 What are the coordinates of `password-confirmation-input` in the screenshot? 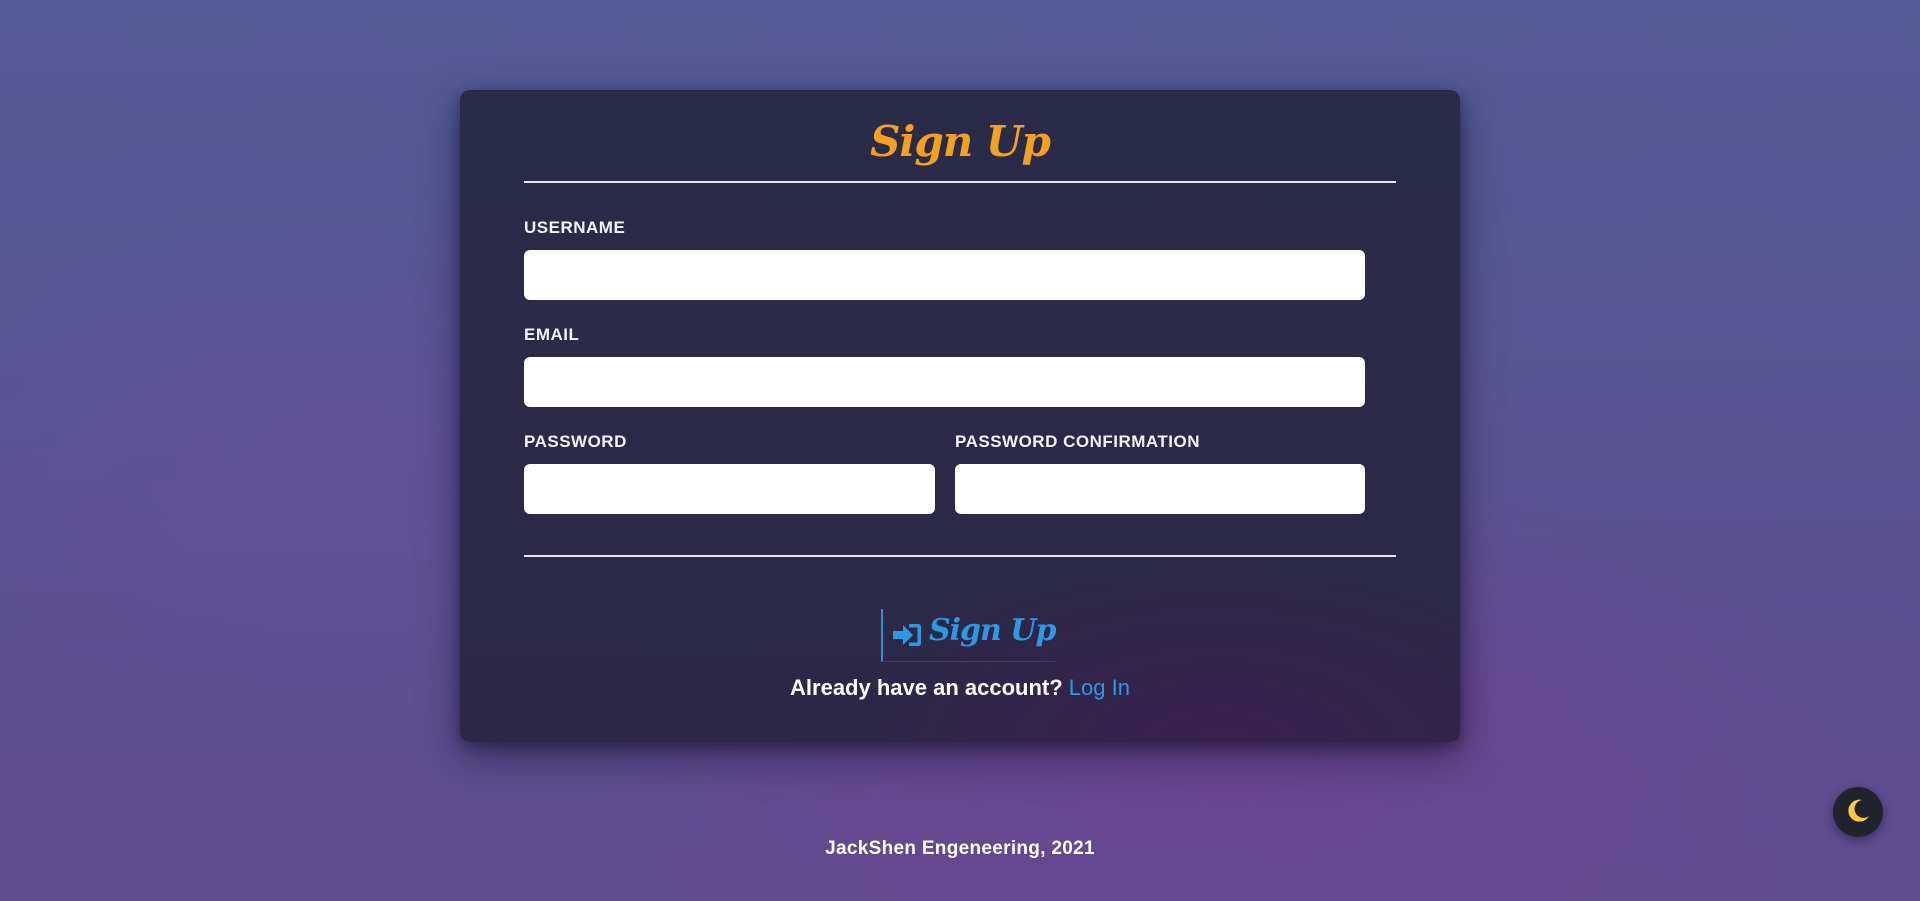 It's located at (1160, 489).